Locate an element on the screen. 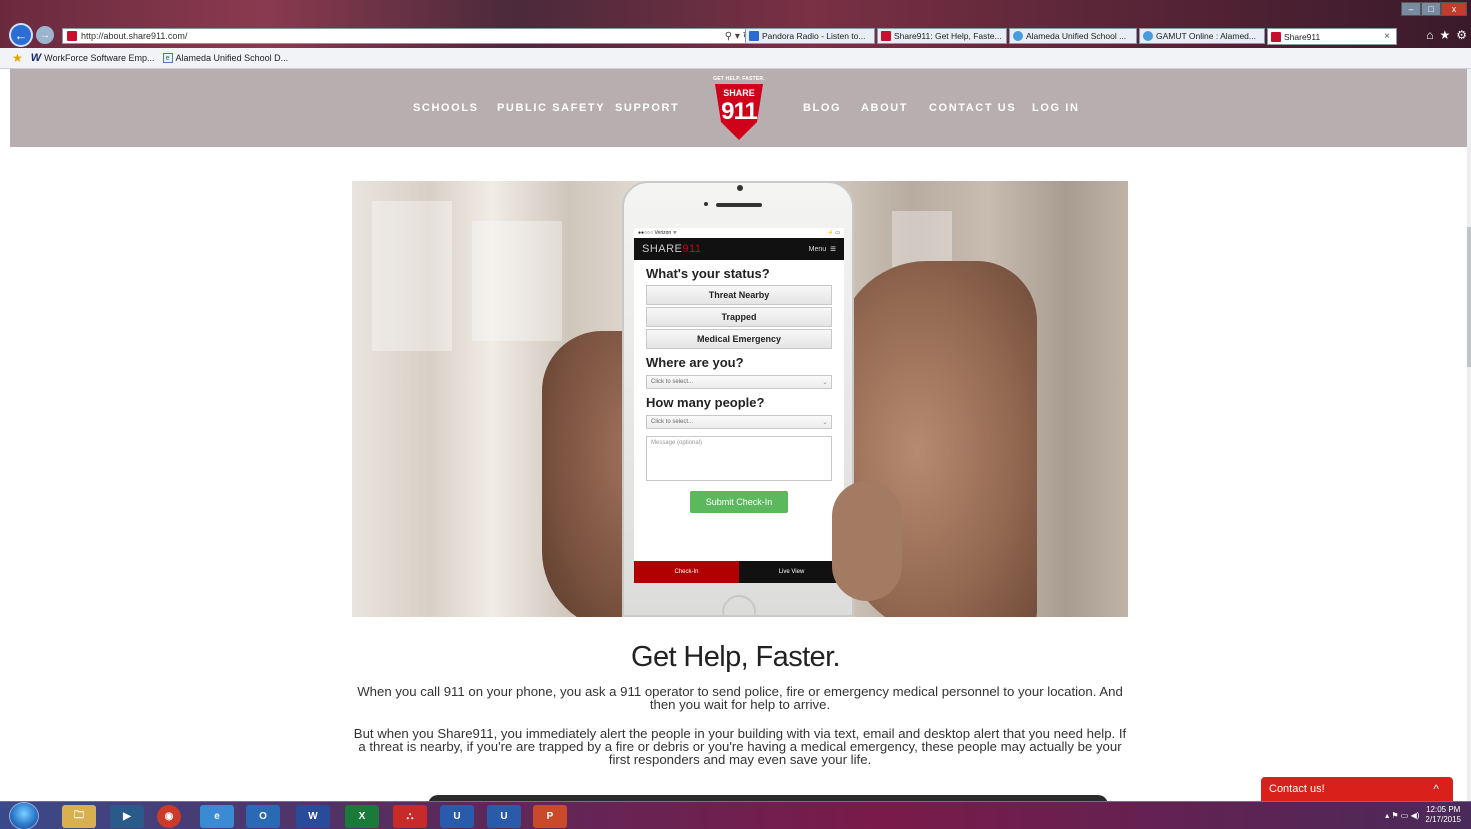  star-icon: ★ is located at coordinates (1444, 35).